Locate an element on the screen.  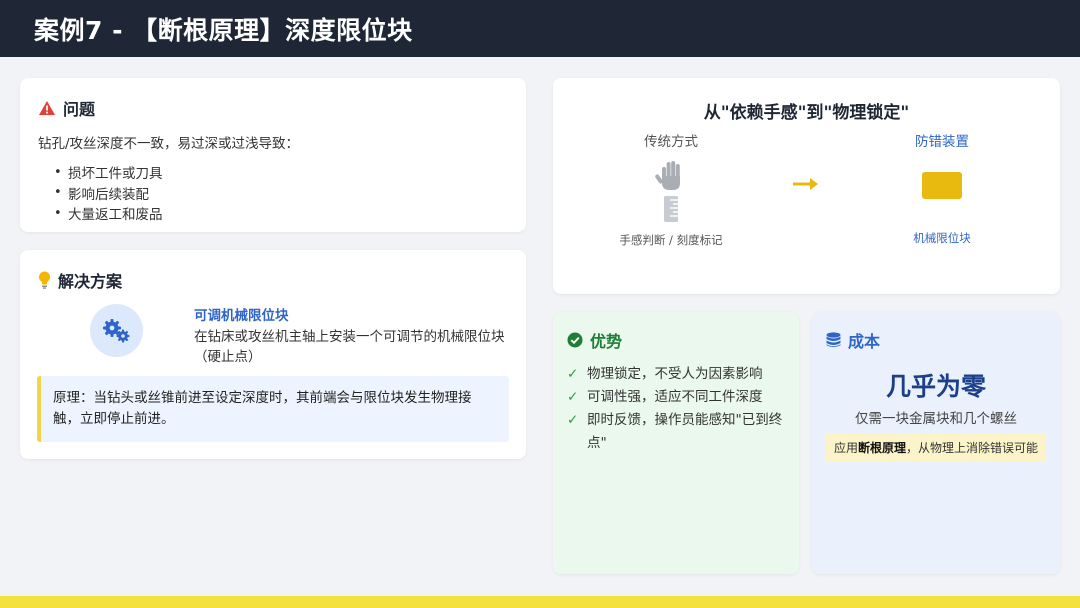
principle-note: 原理：当钻头或丝锥前进至设定深度时，其前端会与限位块发生物理接触，立即停止前进。 is located at coordinates (273, 409).